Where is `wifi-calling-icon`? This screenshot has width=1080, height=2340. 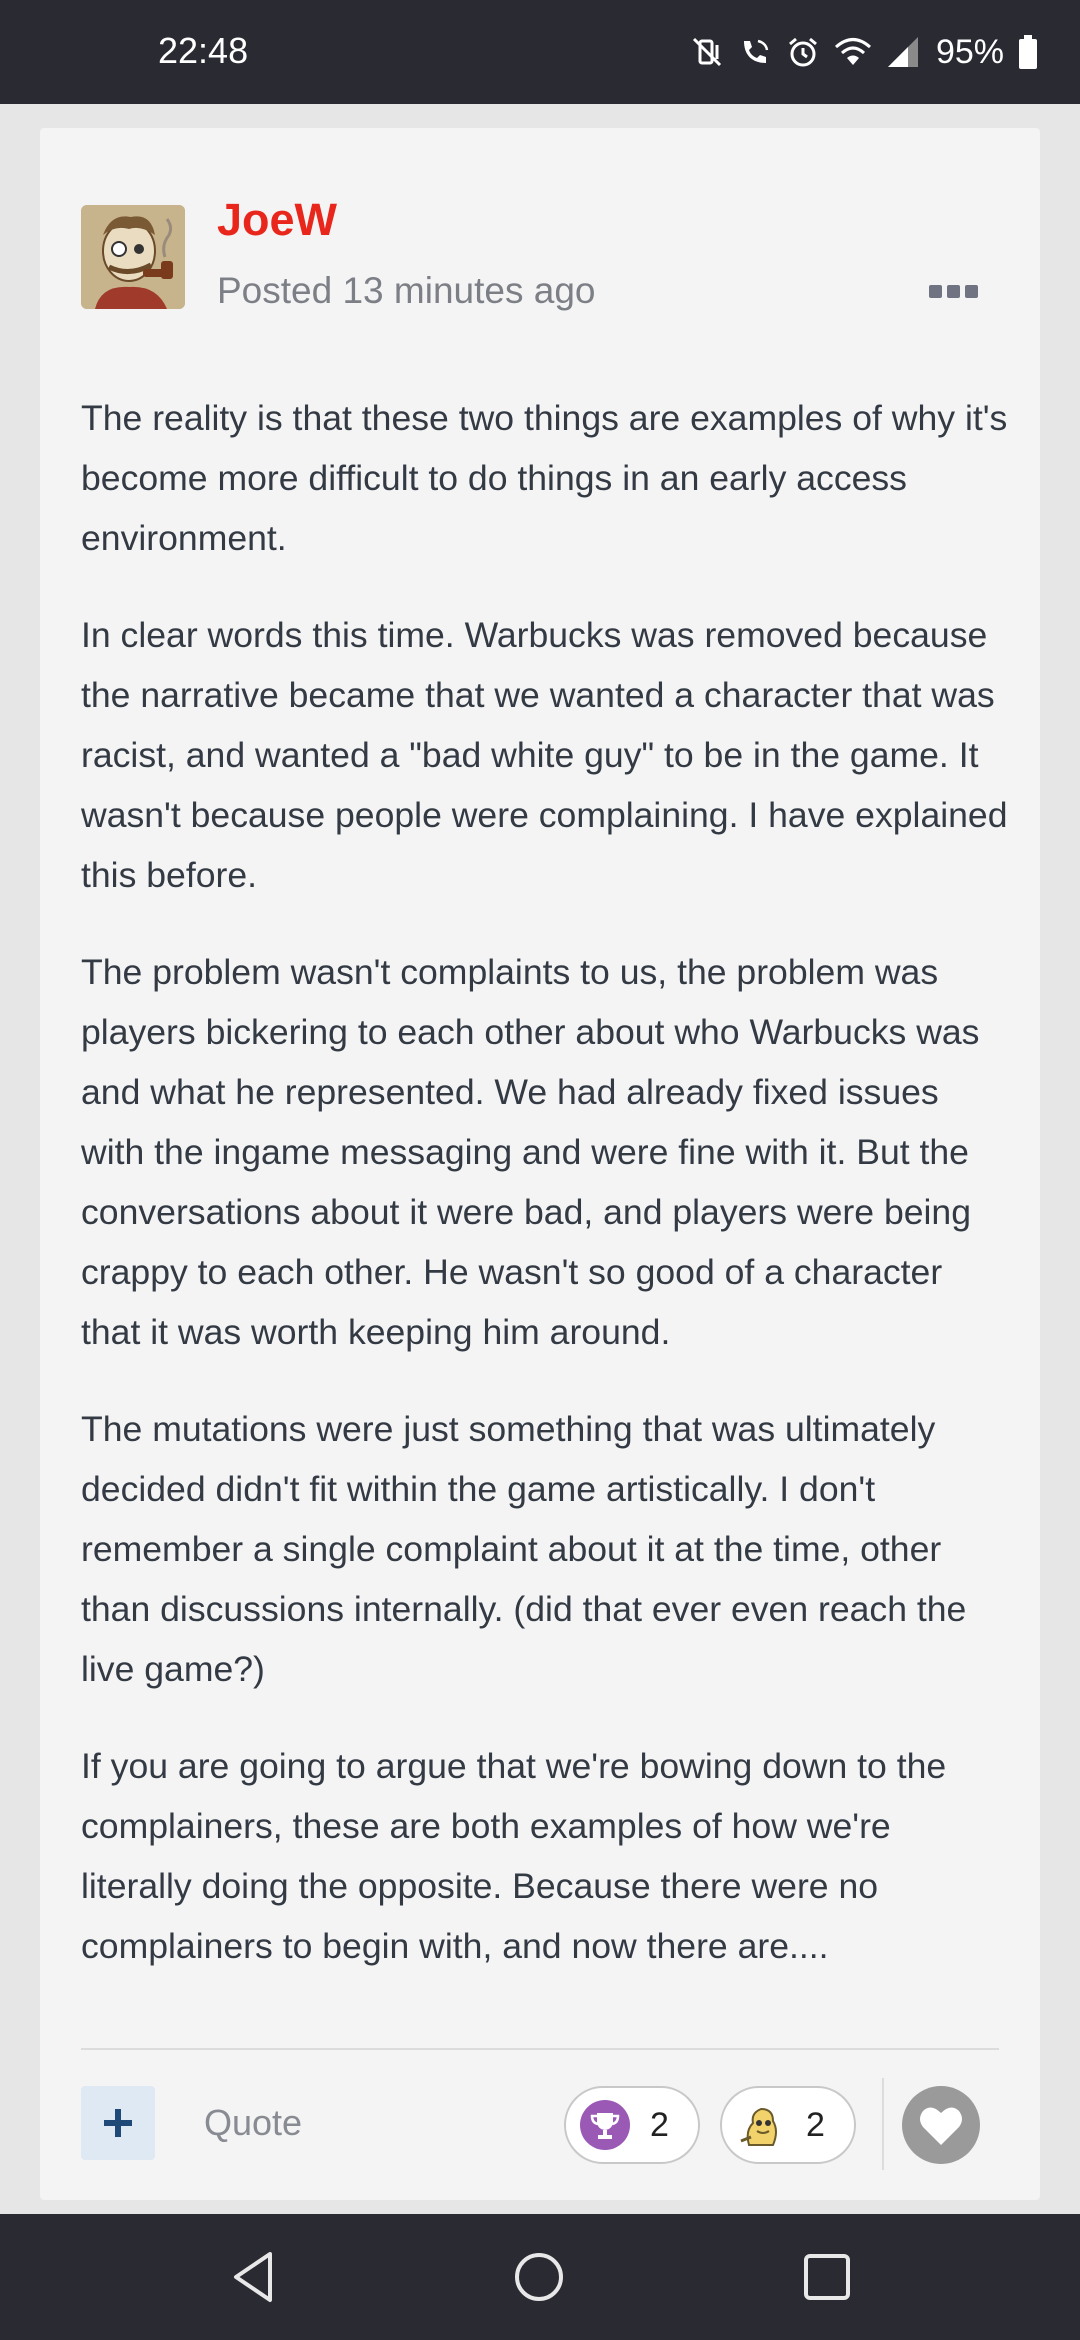 wifi-calling-icon is located at coordinates (755, 52).